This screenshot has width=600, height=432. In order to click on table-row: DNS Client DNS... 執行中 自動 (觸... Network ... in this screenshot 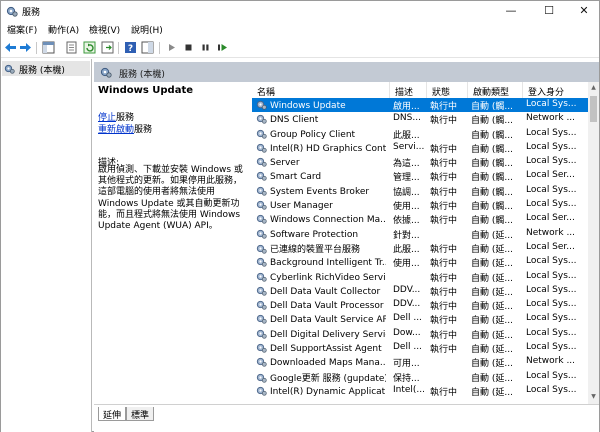, I will do `click(425, 119)`.